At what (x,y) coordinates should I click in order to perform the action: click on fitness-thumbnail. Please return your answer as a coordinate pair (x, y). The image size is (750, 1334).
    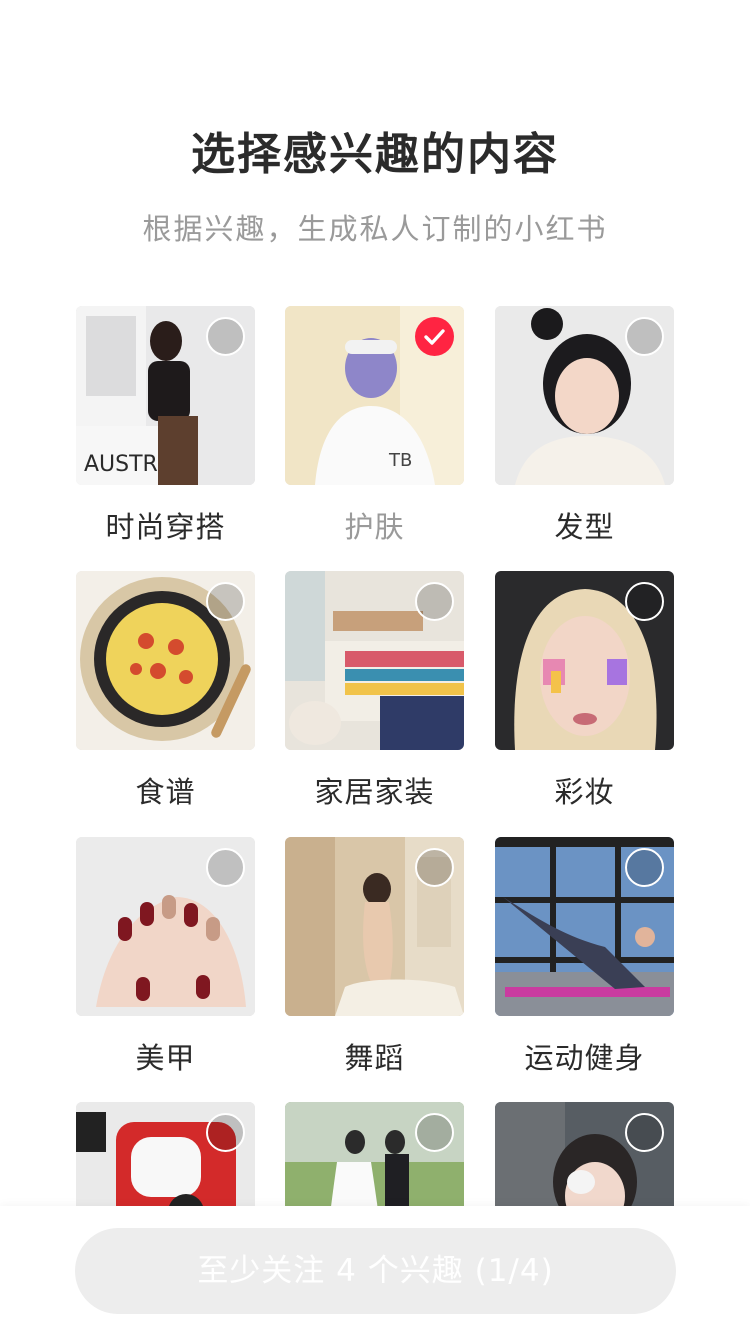
    Looking at the image, I should click on (584, 926).